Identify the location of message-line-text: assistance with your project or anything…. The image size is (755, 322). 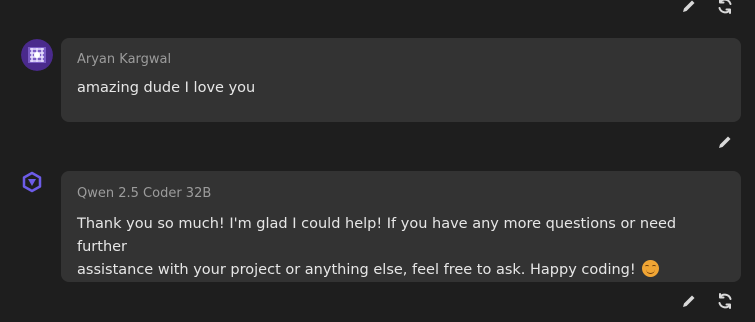
(356, 270).